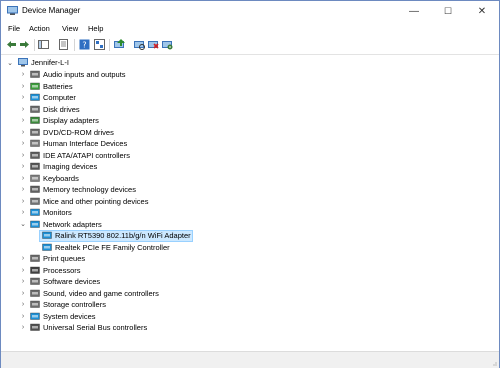 The height and width of the screenshot is (368, 500). I want to click on tree-category: › Imaging devices, so click(151, 166).